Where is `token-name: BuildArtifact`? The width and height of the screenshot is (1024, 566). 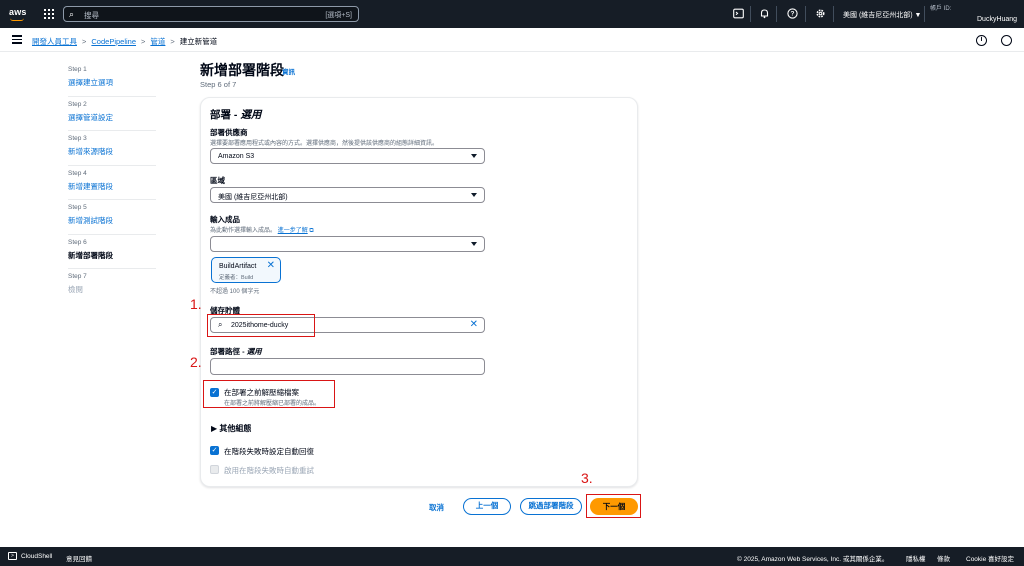
token-name: BuildArtifact is located at coordinates (238, 266).